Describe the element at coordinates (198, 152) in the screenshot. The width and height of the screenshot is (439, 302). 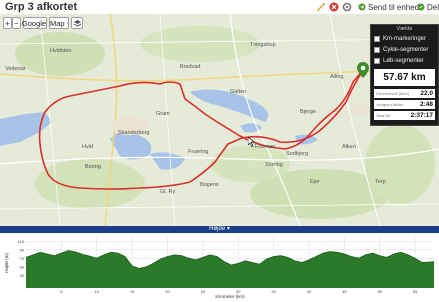
I see `town-label: Fruering` at that location.